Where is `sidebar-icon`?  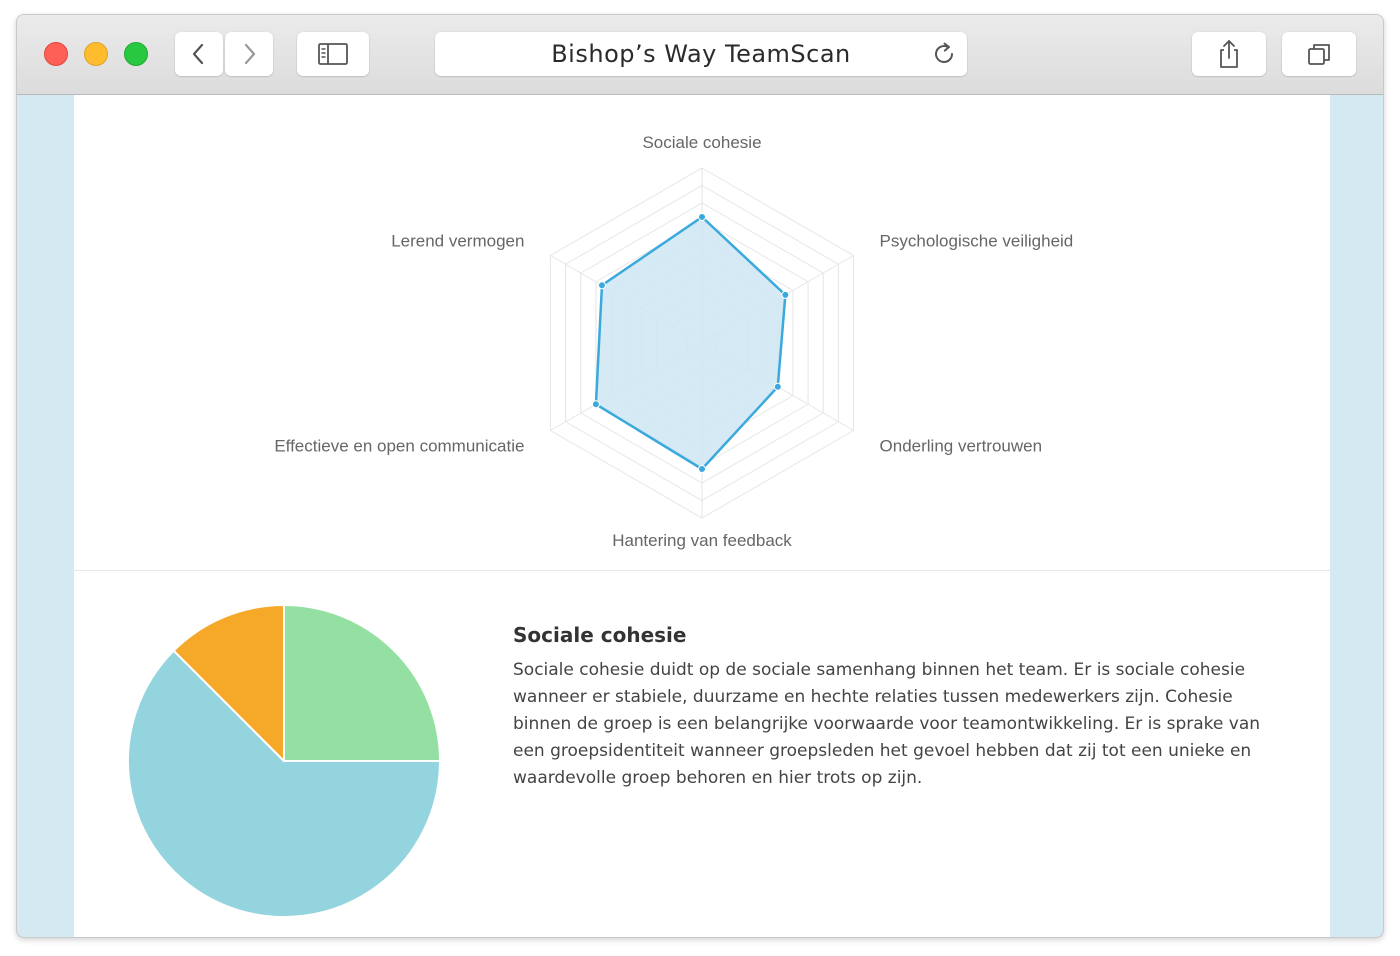
sidebar-icon is located at coordinates (333, 54).